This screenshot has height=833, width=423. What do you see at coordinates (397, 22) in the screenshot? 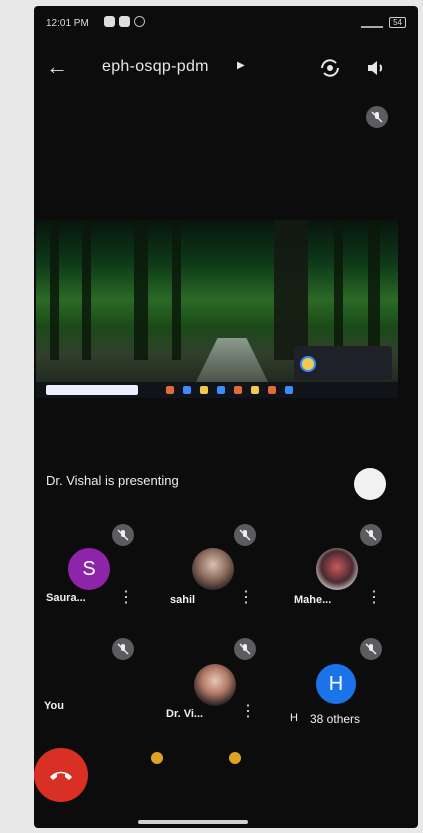
I see `battery-icon: 54` at bounding box center [397, 22].